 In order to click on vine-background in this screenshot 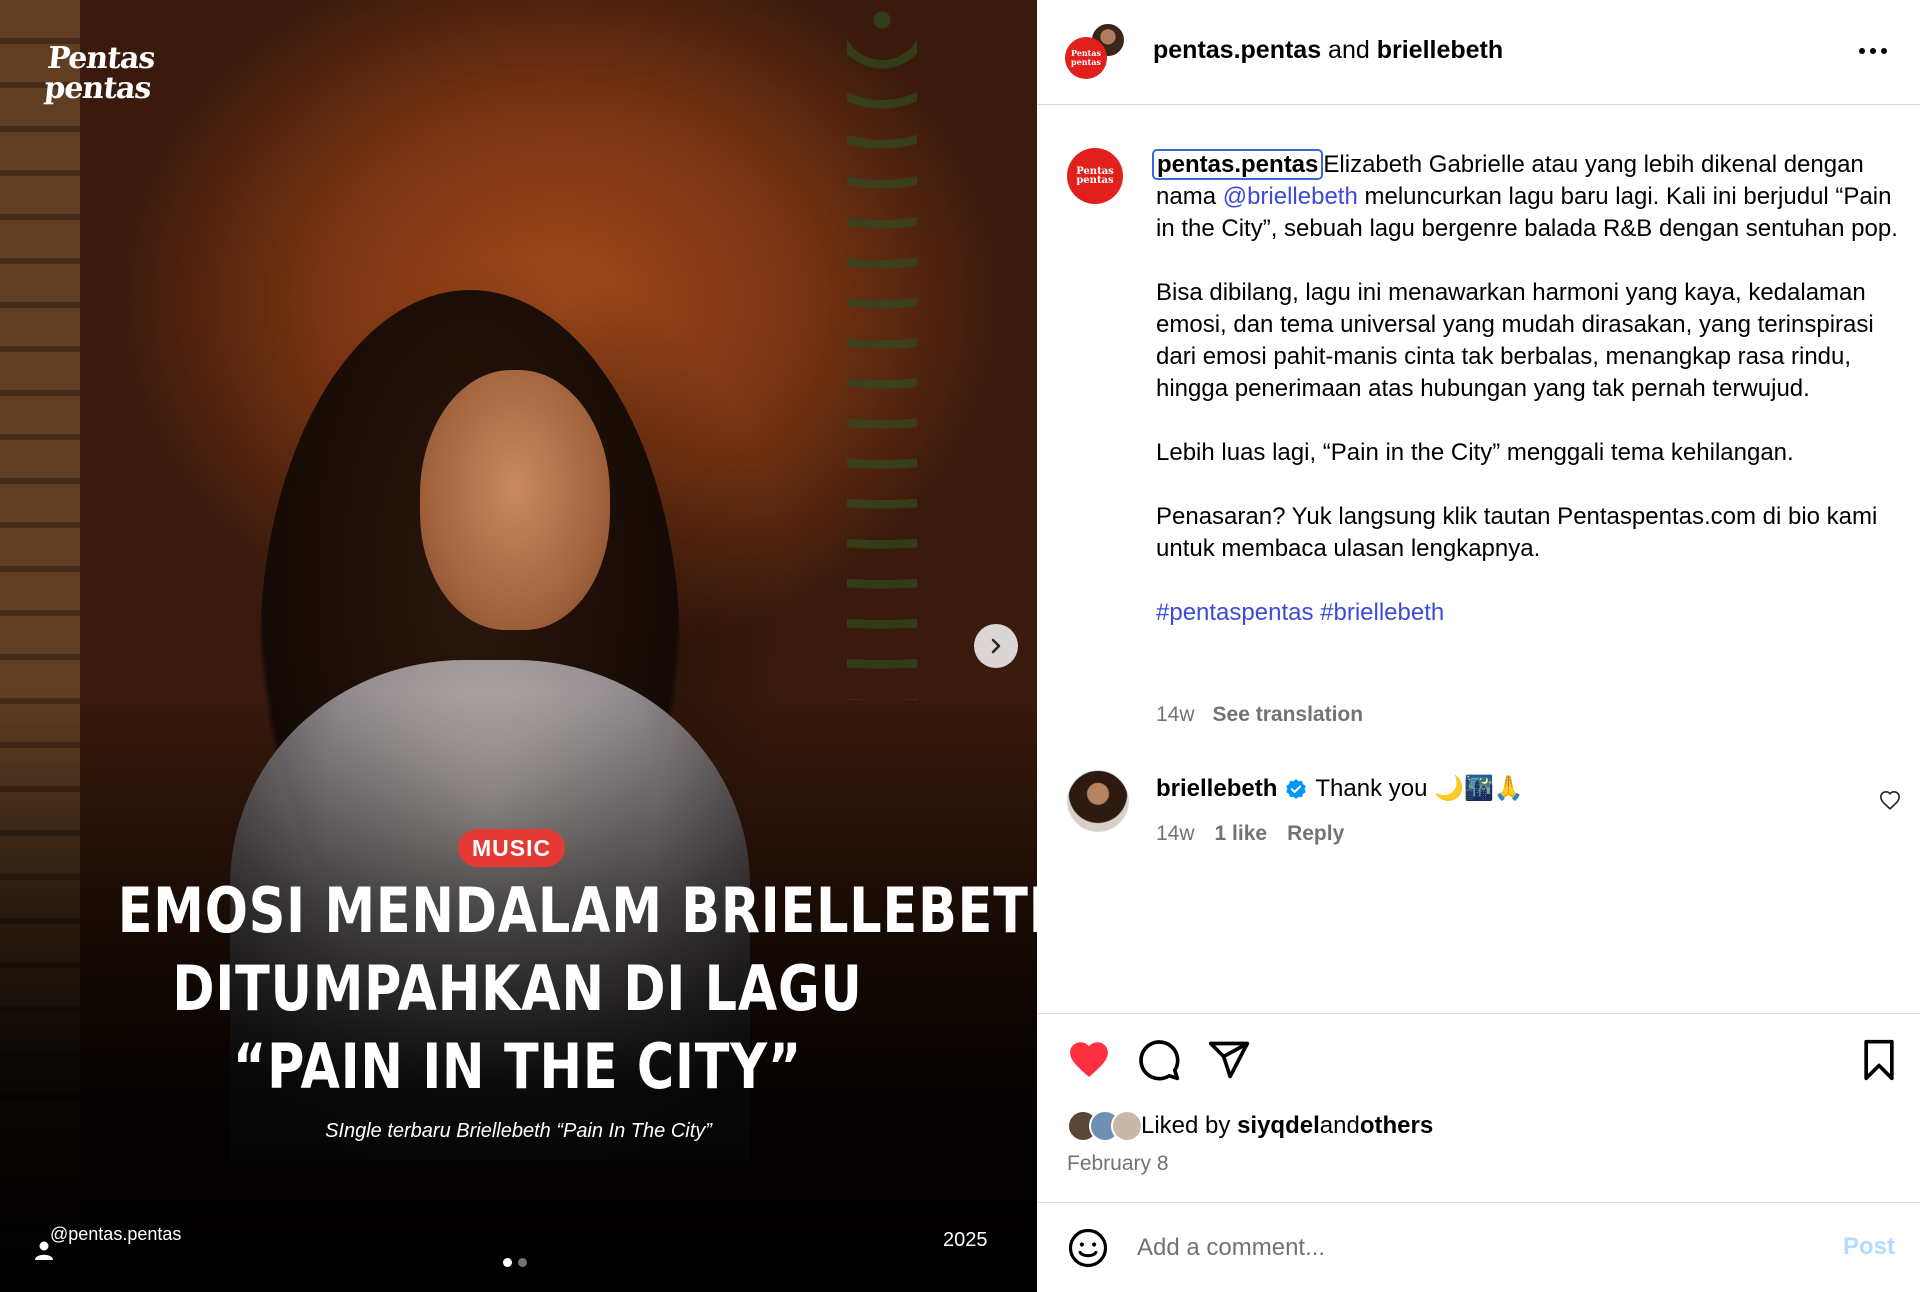, I will do `click(882, 350)`.